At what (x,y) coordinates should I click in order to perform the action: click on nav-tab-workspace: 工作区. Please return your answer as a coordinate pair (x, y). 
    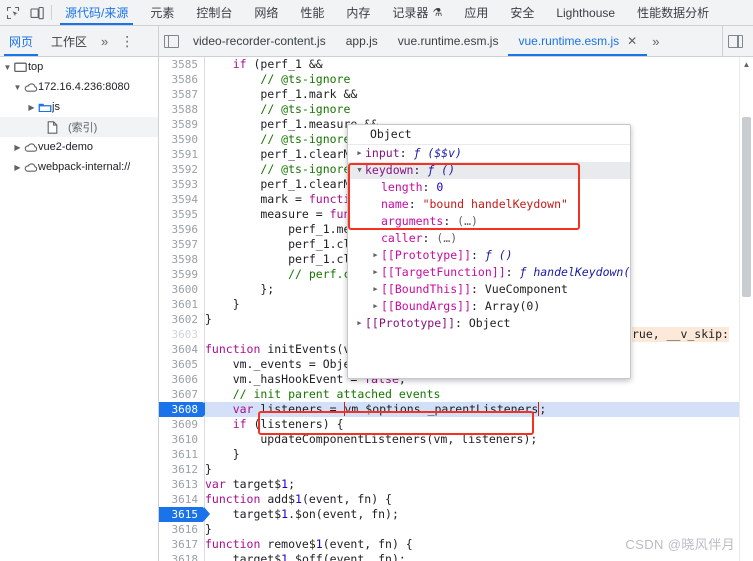
    Looking at the image, I should click on (69, 41).